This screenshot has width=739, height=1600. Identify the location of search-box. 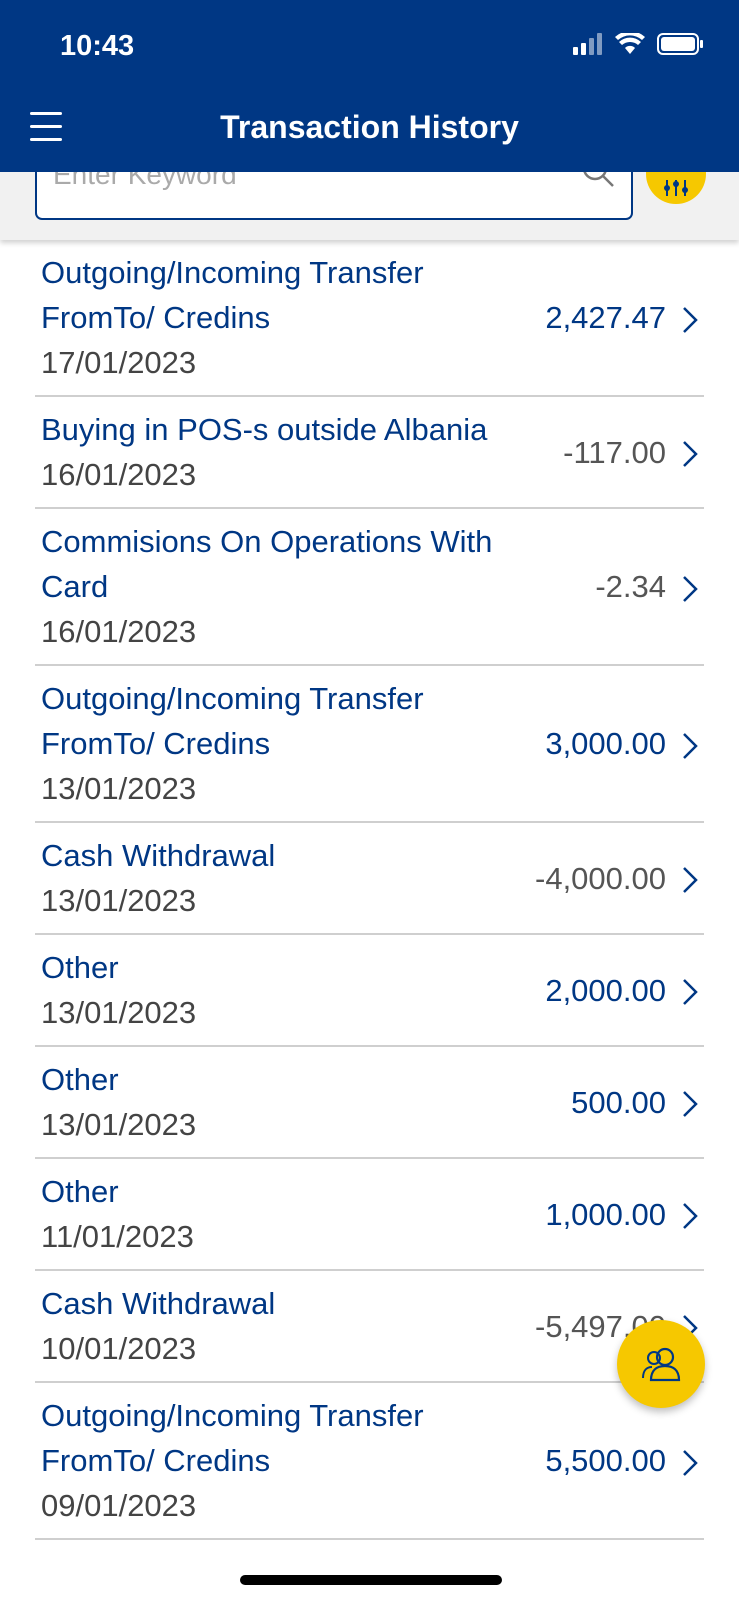
(334, 196).